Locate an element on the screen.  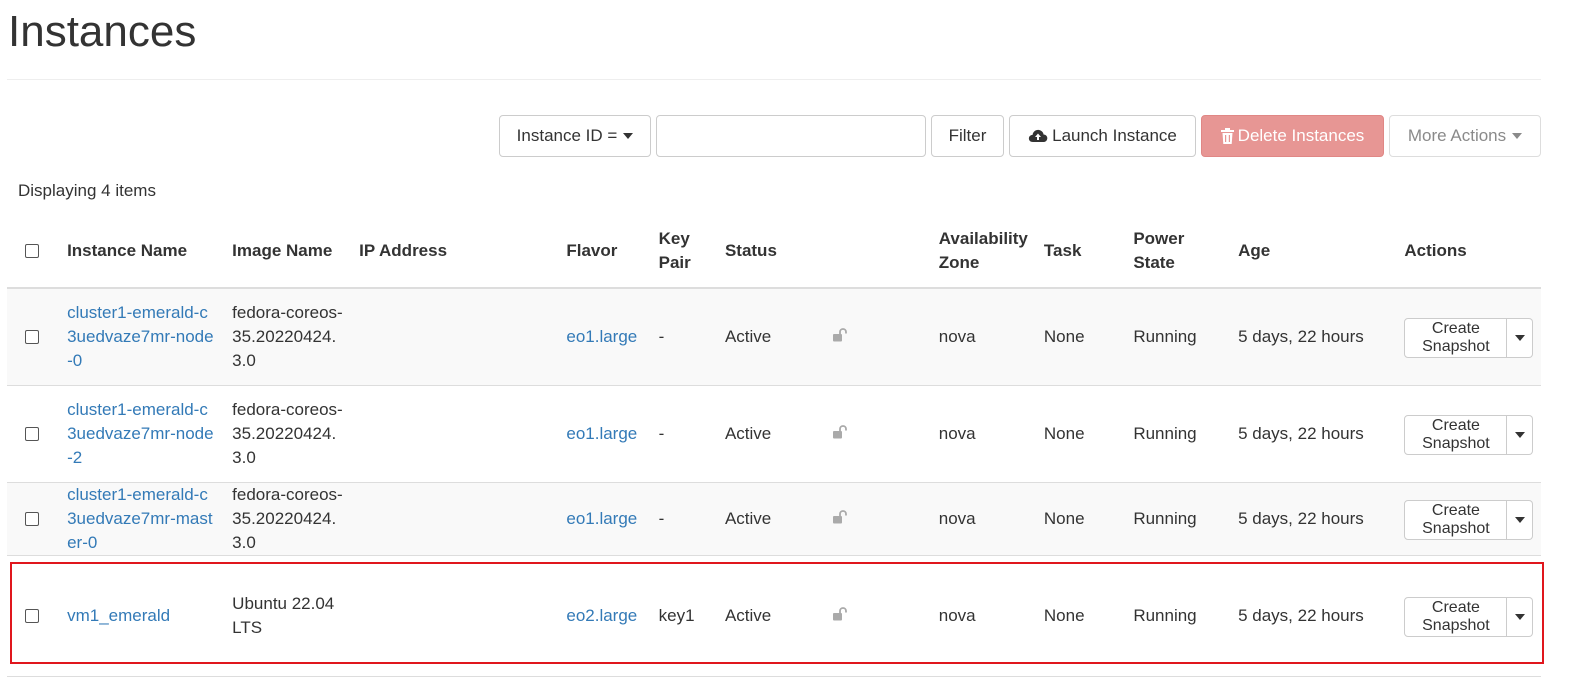
more-actions-label: More Actions is located at coordinates (1457, 135).